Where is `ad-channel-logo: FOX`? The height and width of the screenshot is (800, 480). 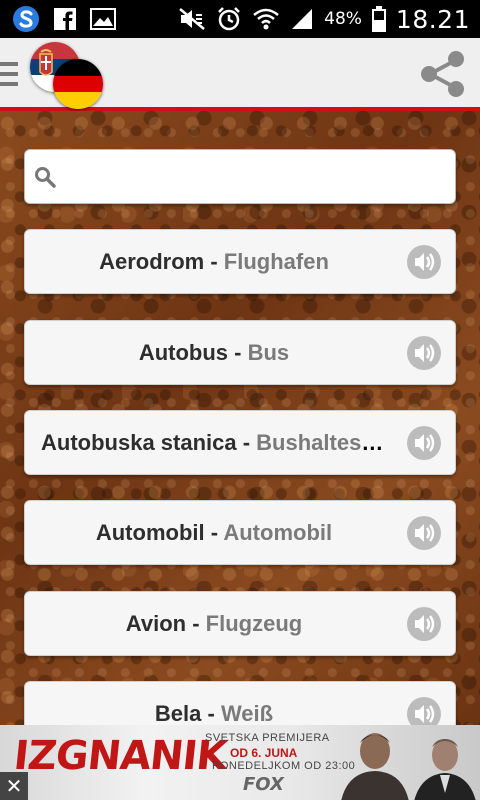
ad-channel-logo: FOX is located at coordinates (263, 784).